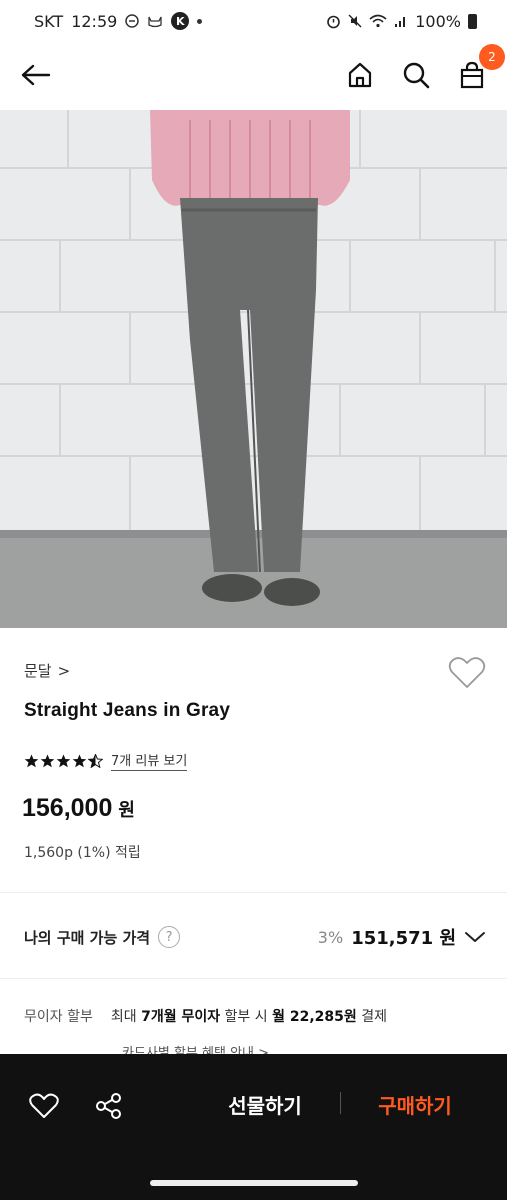  What do you see at coordinates (333, 21) in the screenshot?
I see `alarm-icon` at bounding box center [333, 21].